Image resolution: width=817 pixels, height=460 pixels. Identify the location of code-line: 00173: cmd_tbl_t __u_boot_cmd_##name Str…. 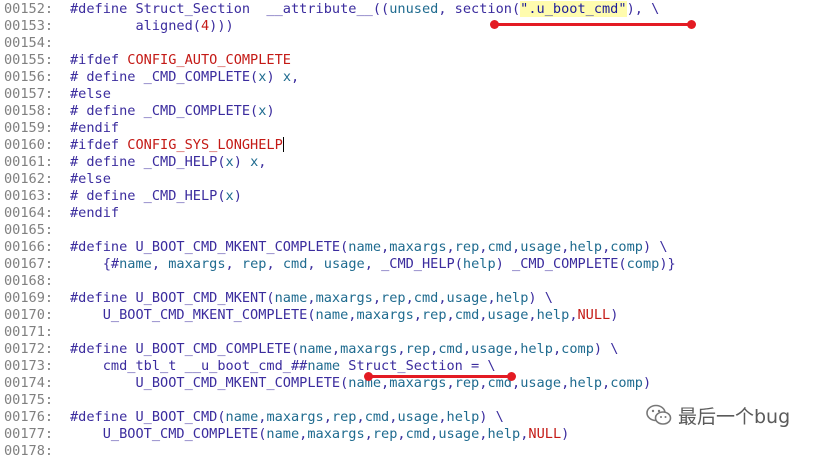
(408, 366).